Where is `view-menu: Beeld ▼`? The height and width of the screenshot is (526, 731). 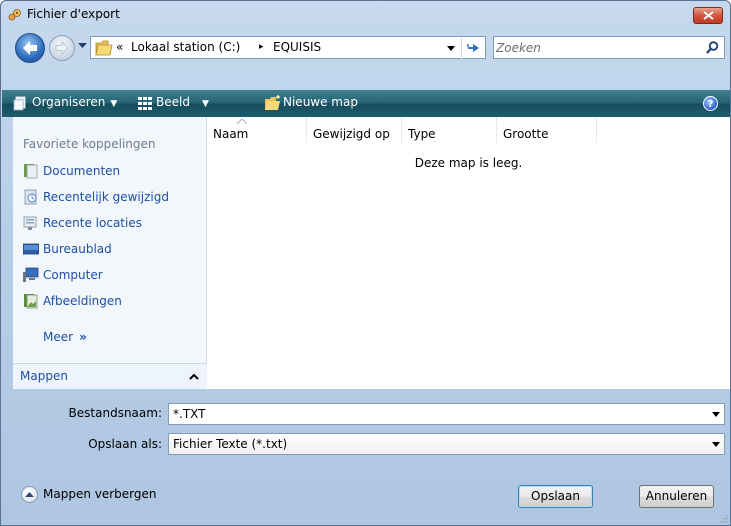
view-menu: Beeld ▼ is located at coordinates (173, 103).